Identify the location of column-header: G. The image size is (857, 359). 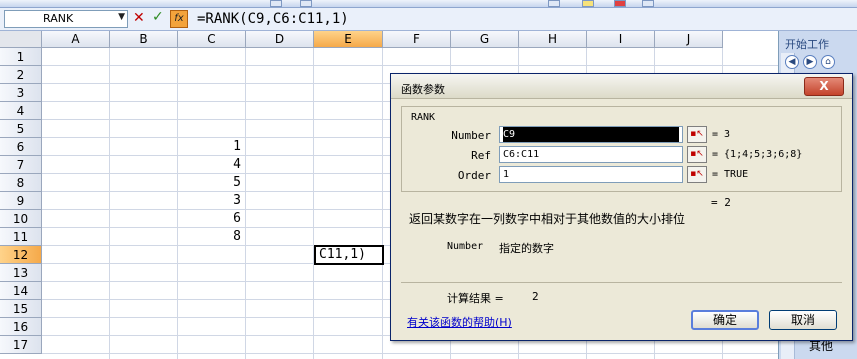
(485, 39).